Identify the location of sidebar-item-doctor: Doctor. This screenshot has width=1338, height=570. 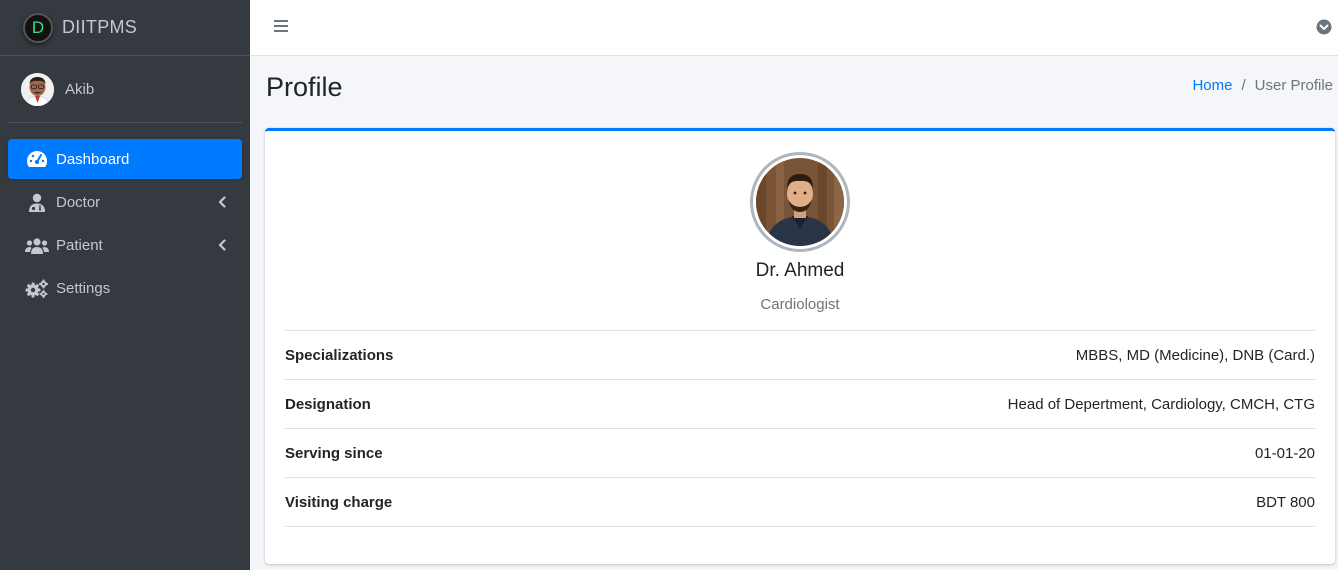
(125, 202).